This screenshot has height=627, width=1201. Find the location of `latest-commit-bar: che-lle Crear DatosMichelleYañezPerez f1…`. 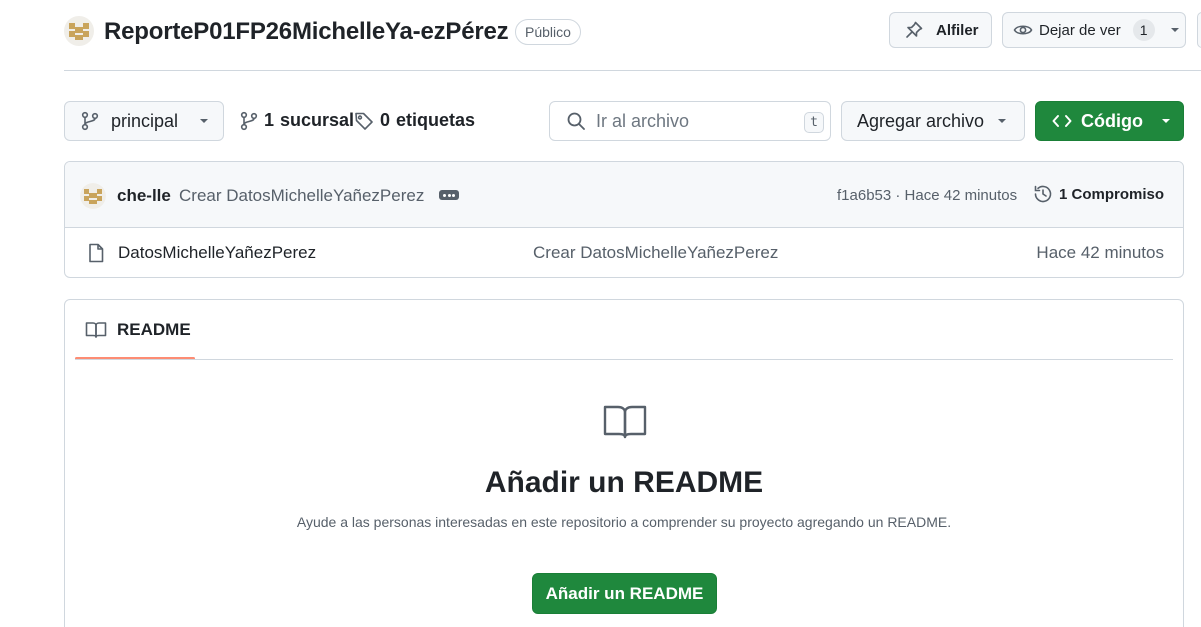

latest-commit-bar: che-lle Crear DatosMichelleYañezPerez f1… is located at coordinates (624, 195).